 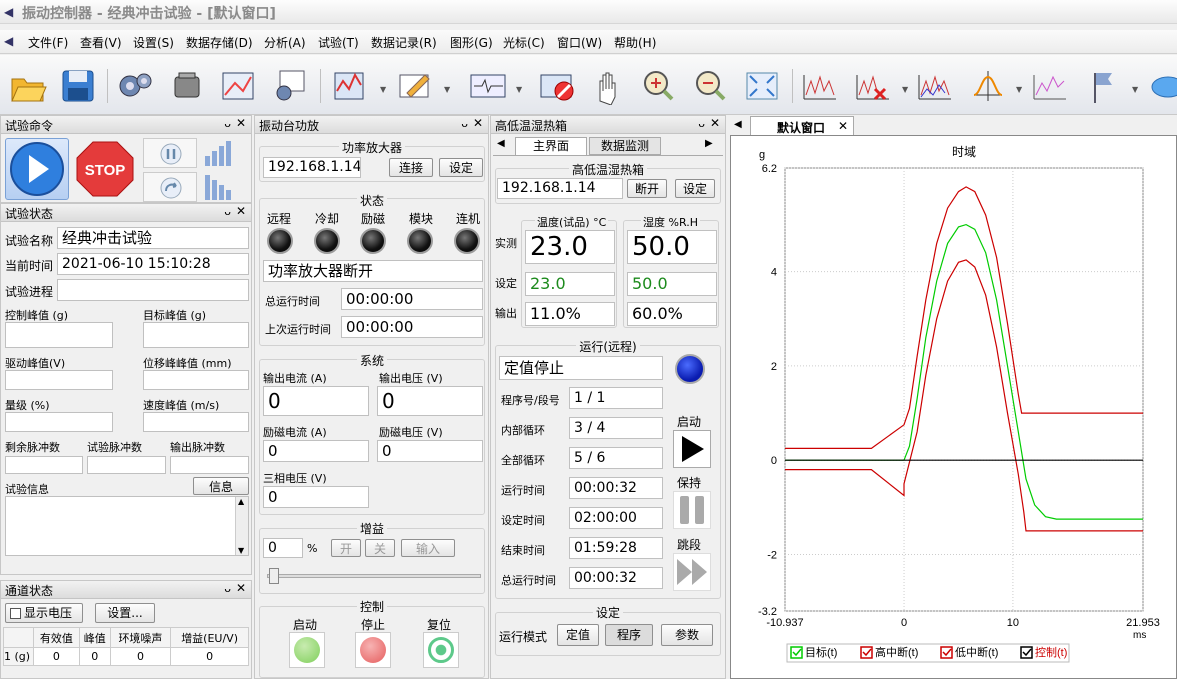 I want to click on menu-test: 试验(T), so click(x=338, y=42).